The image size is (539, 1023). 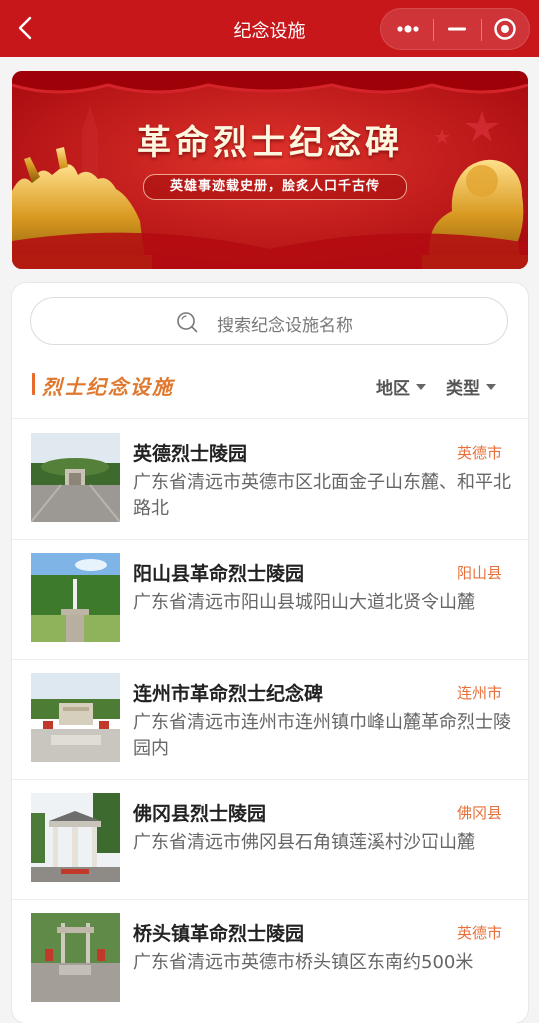 I want to click on target-circle-icon, so click(x=505, y=29).